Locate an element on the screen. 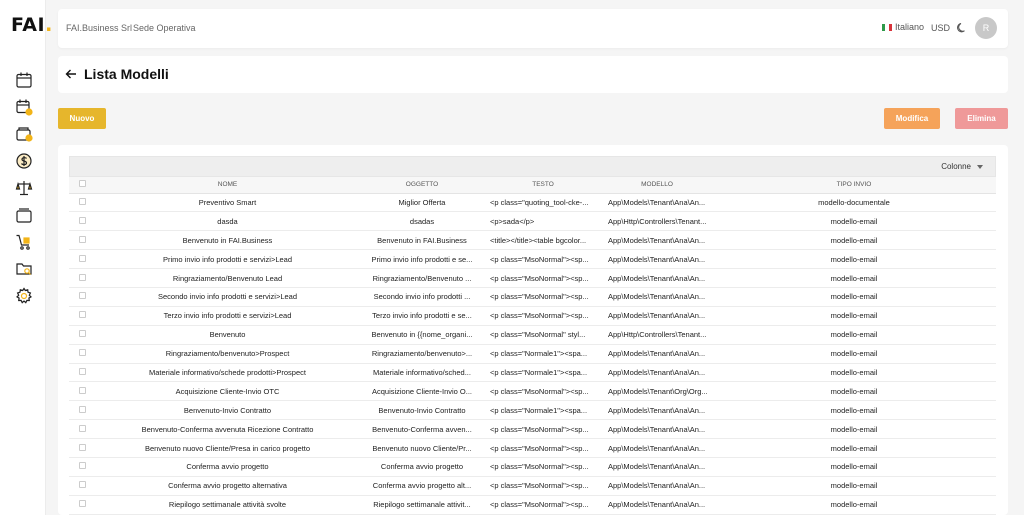 This screenshot has height=515, width=1024. logo-text: FAI is located at coordinates (28, 25).